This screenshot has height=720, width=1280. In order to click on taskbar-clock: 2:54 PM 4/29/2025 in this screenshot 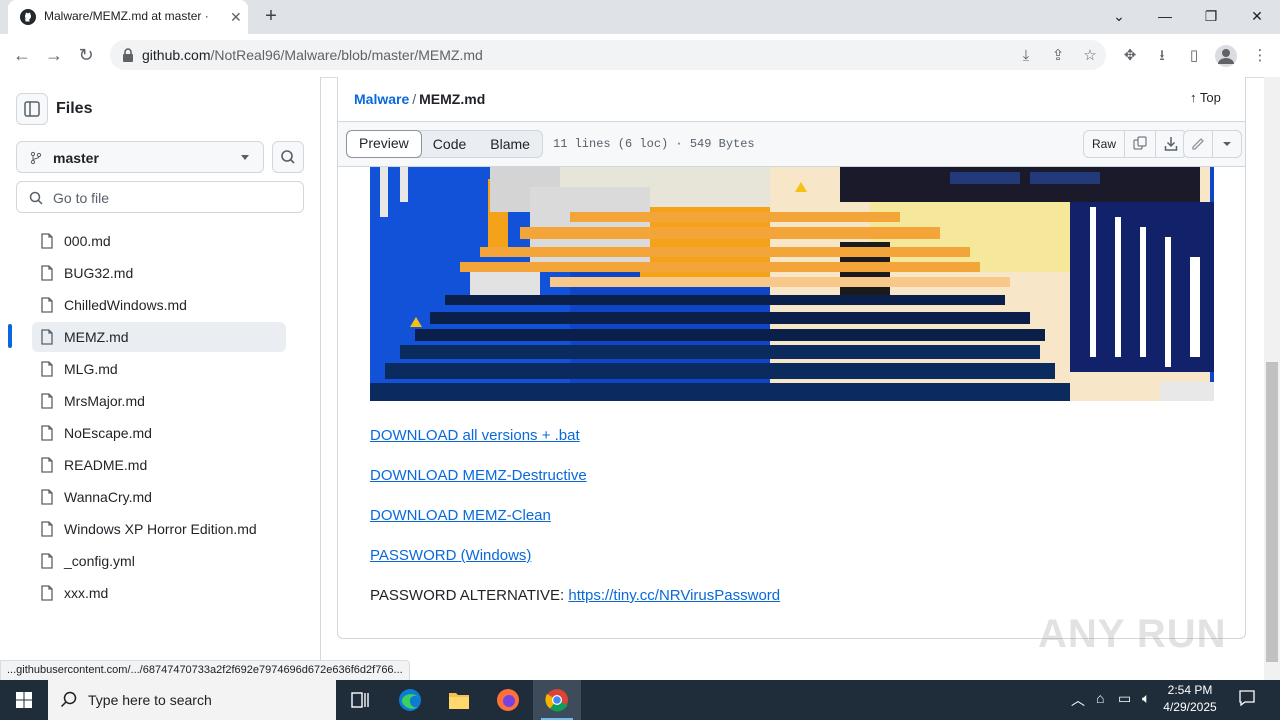, I will do `click(1190, 699)`.